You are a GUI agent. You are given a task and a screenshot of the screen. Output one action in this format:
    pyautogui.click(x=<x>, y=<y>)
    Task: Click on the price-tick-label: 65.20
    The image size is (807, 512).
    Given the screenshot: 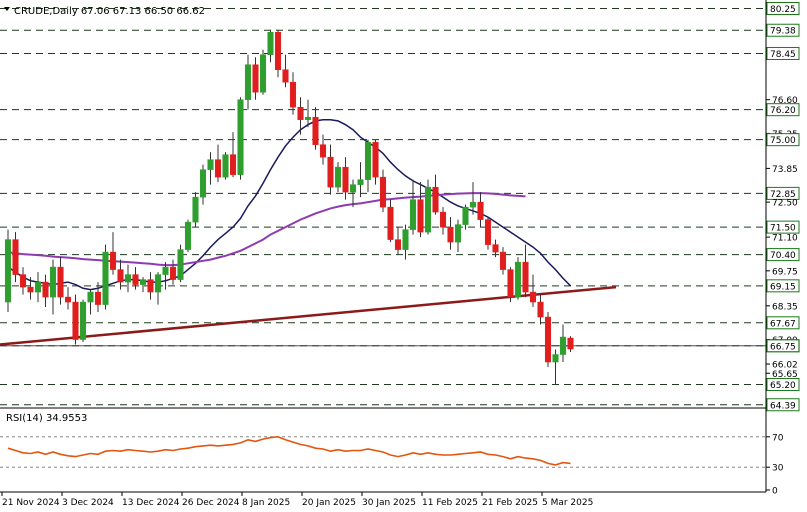 What is the action you would take?
    pyautogui.click(x=783, y=386)
    